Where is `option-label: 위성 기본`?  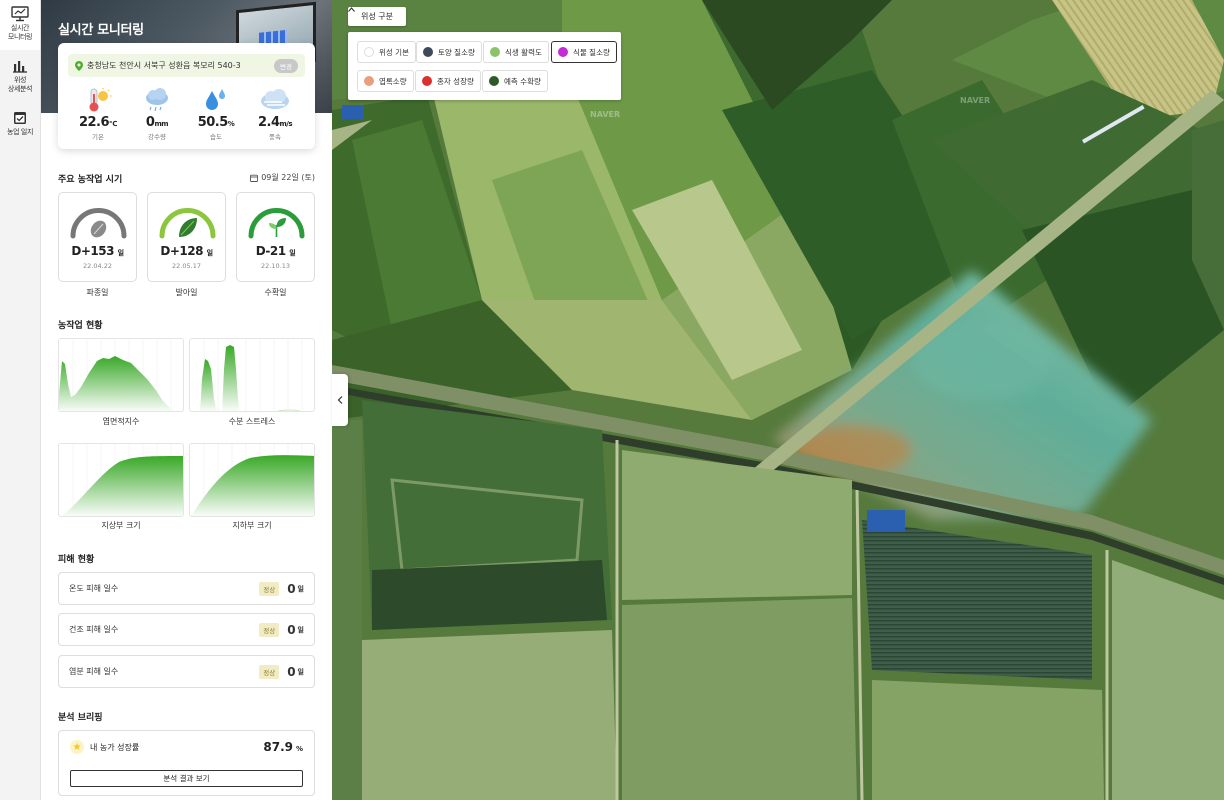 option-label: 위성 기본 is located at coordinates (394, 52).